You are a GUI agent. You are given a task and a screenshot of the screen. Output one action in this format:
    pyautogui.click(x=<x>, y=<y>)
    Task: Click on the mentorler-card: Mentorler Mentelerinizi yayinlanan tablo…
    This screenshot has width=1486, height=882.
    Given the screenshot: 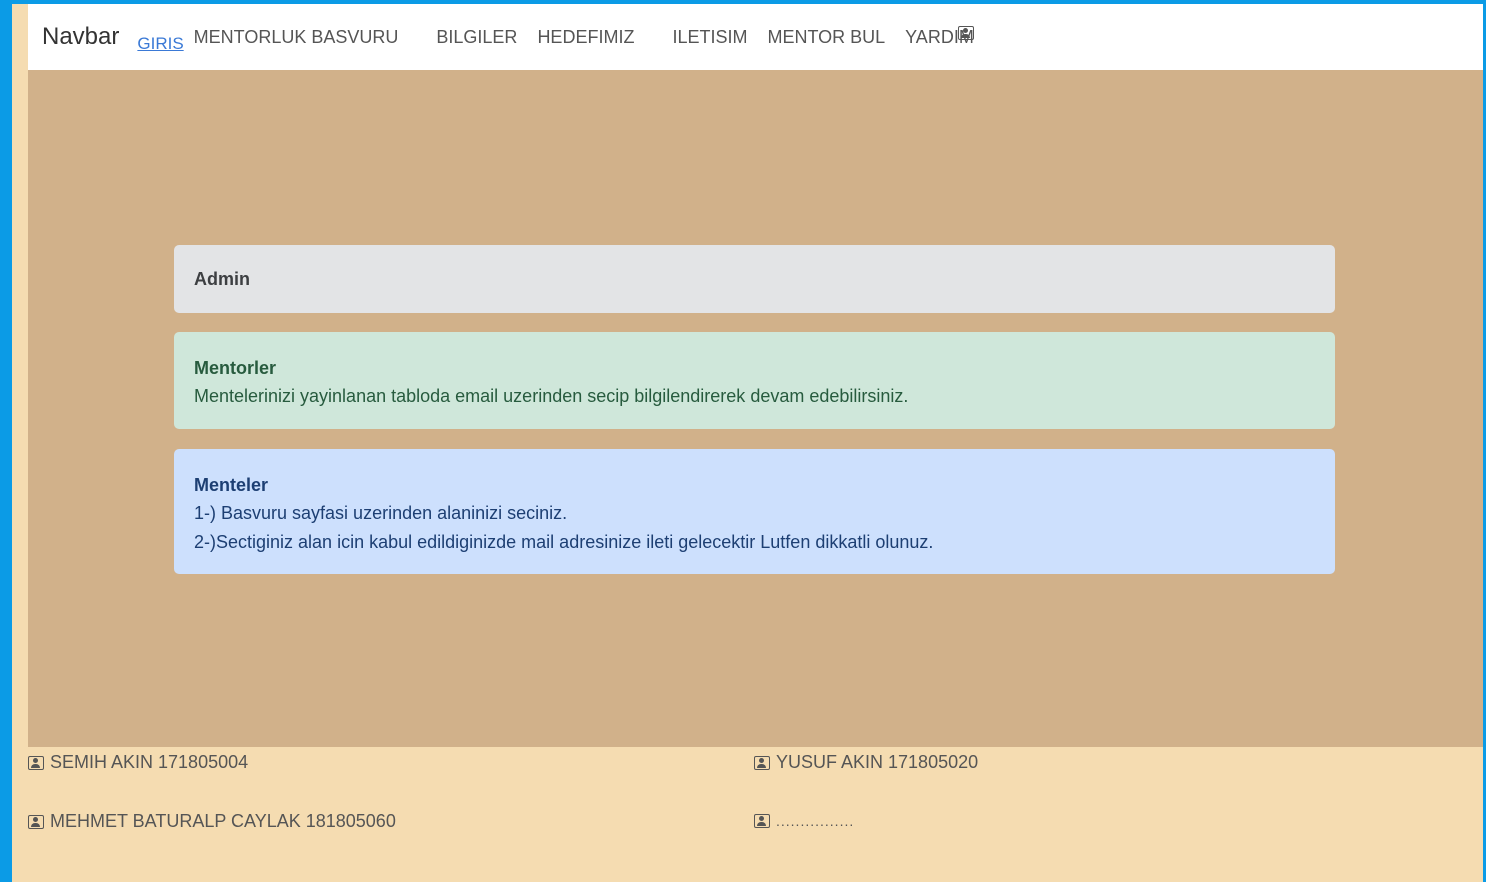 What is the action you would take?
    pyautogui.click(x=754, y=380)
    